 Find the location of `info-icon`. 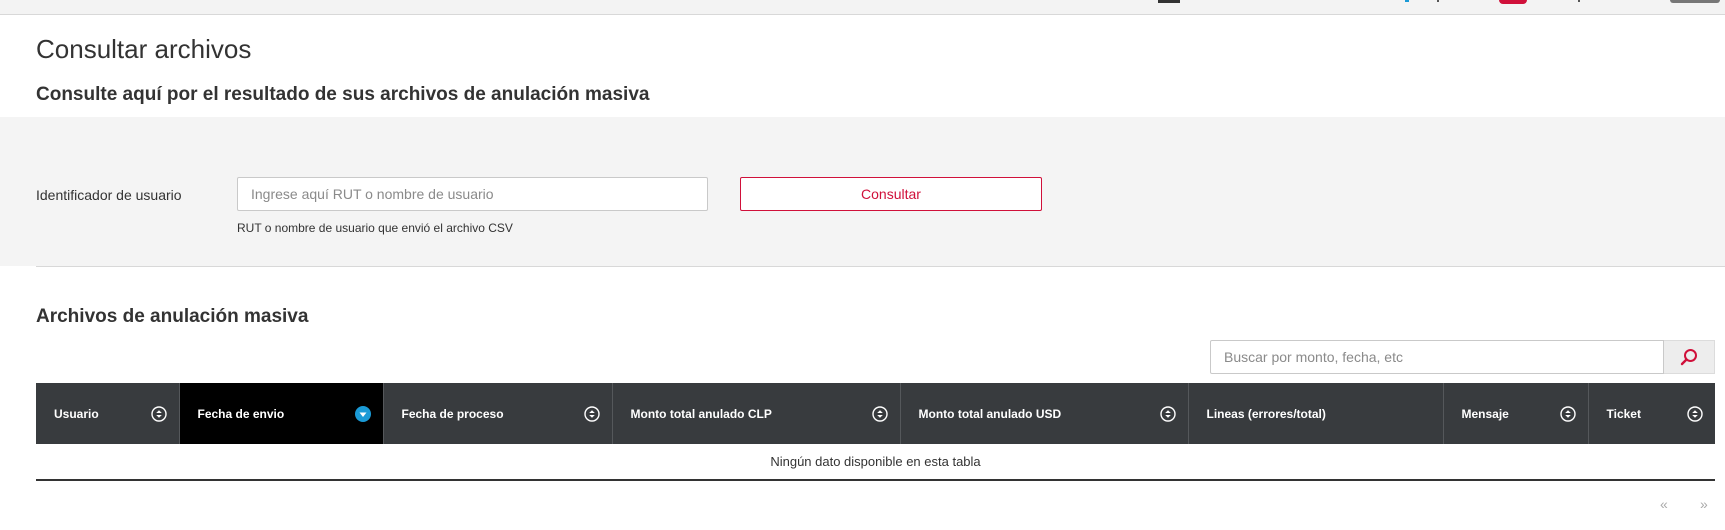

info-icon is located at coordinates (1407, 1).